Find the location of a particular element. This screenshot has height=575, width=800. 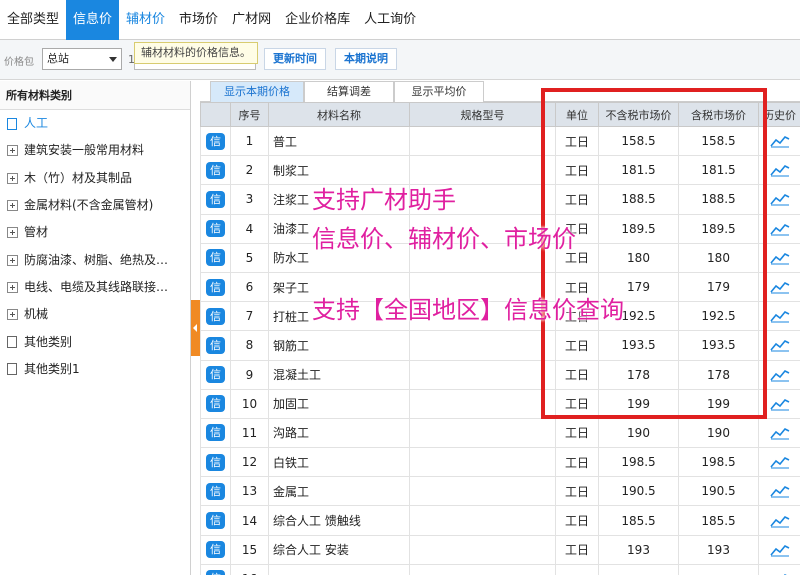

cell-material-name: 油漆工 is located at coordinates (339, 228).